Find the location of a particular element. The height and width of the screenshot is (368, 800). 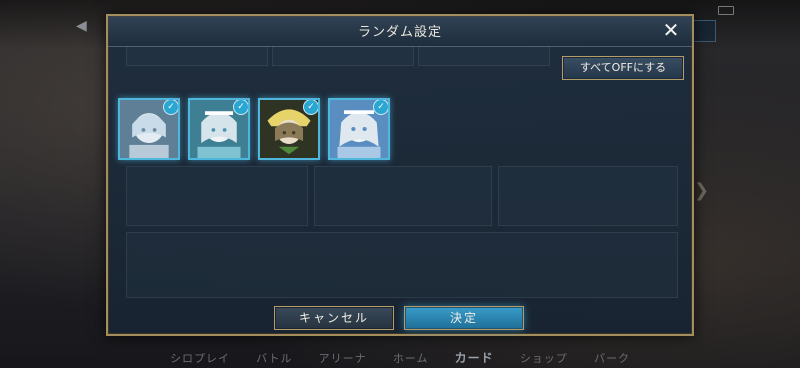

nav-item-park: パーク is located at coordinates (612, 358).